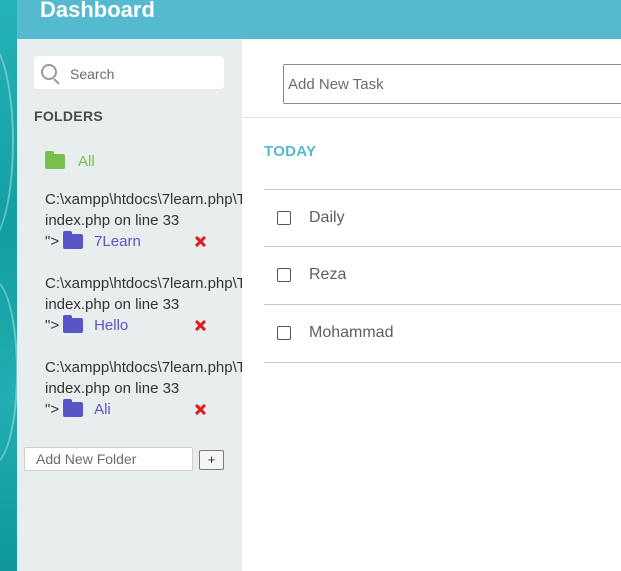 This screenshot has width=621, height=571. What do you see at coordinates (327, 217) in the screenshot?
I see `task-label: Daily` at bounding box center [327, 217].